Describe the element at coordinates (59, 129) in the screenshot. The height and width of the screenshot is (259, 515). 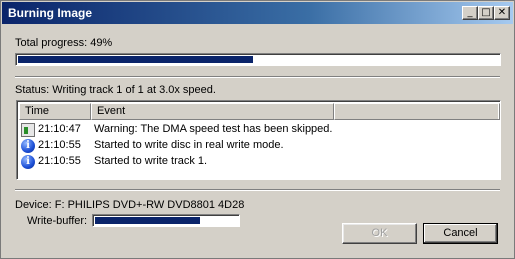
I see `log-time: 21:10:47` at that location.